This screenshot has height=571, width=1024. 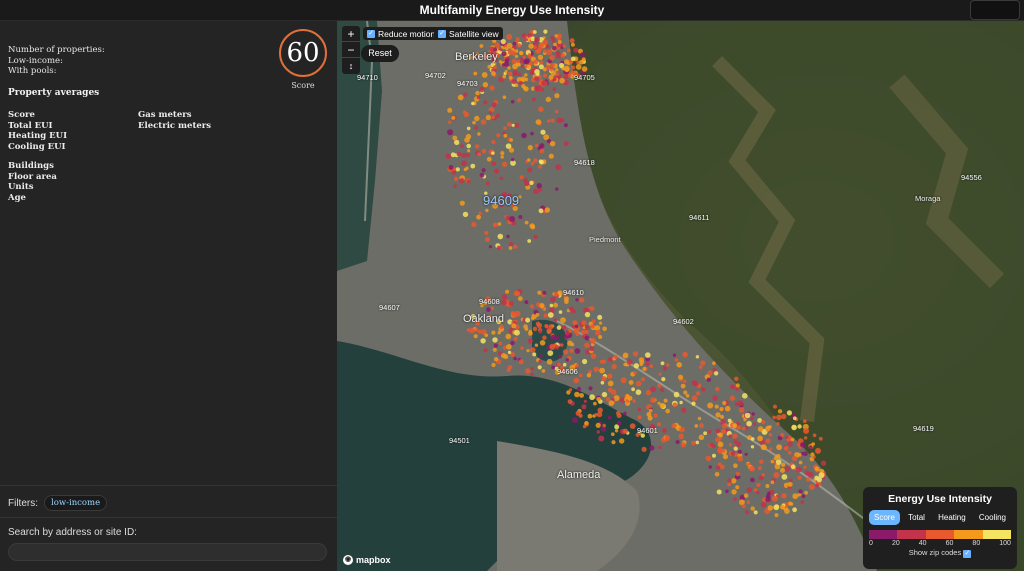 I want to click on mapbox-attribution: ◉ mapbox, so click(x=367, y=560).